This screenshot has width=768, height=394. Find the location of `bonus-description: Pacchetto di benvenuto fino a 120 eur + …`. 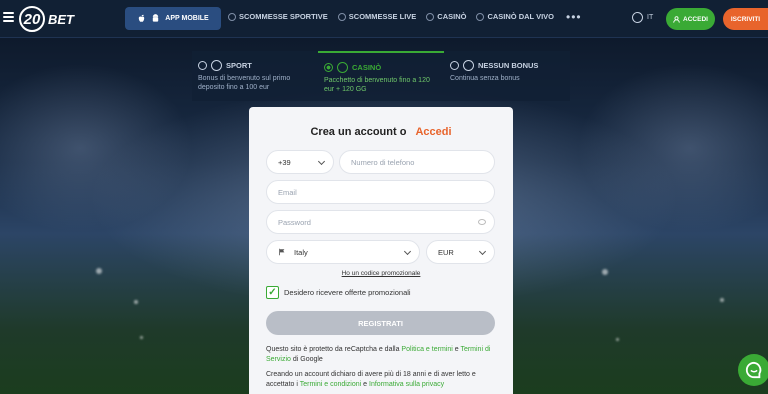

bonus-description: Pacchetto di benvenuto fino a 120 eur + … is located at coordinates (377, 85).